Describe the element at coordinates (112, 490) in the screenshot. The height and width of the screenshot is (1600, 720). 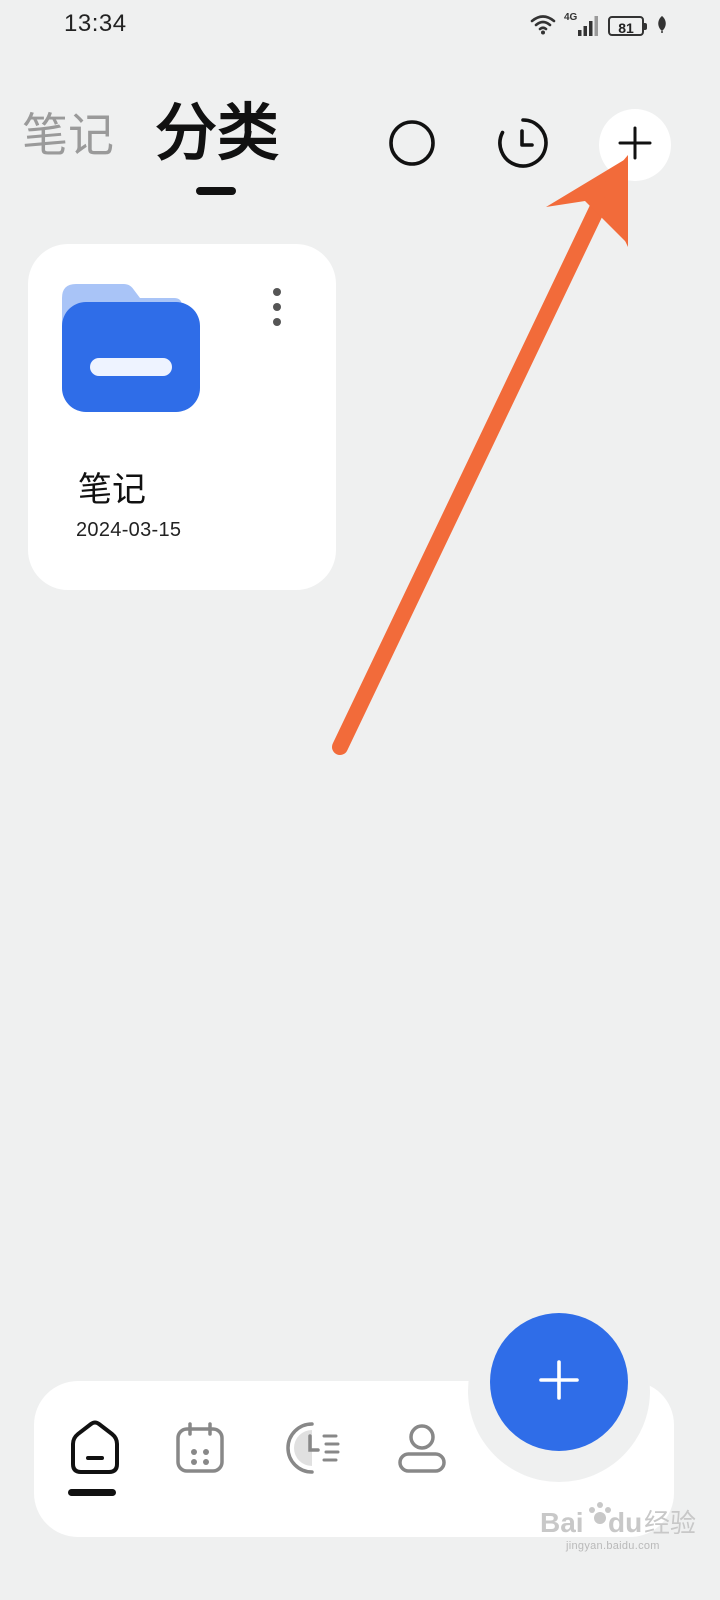
I see `category-name: 笔记` at that location.